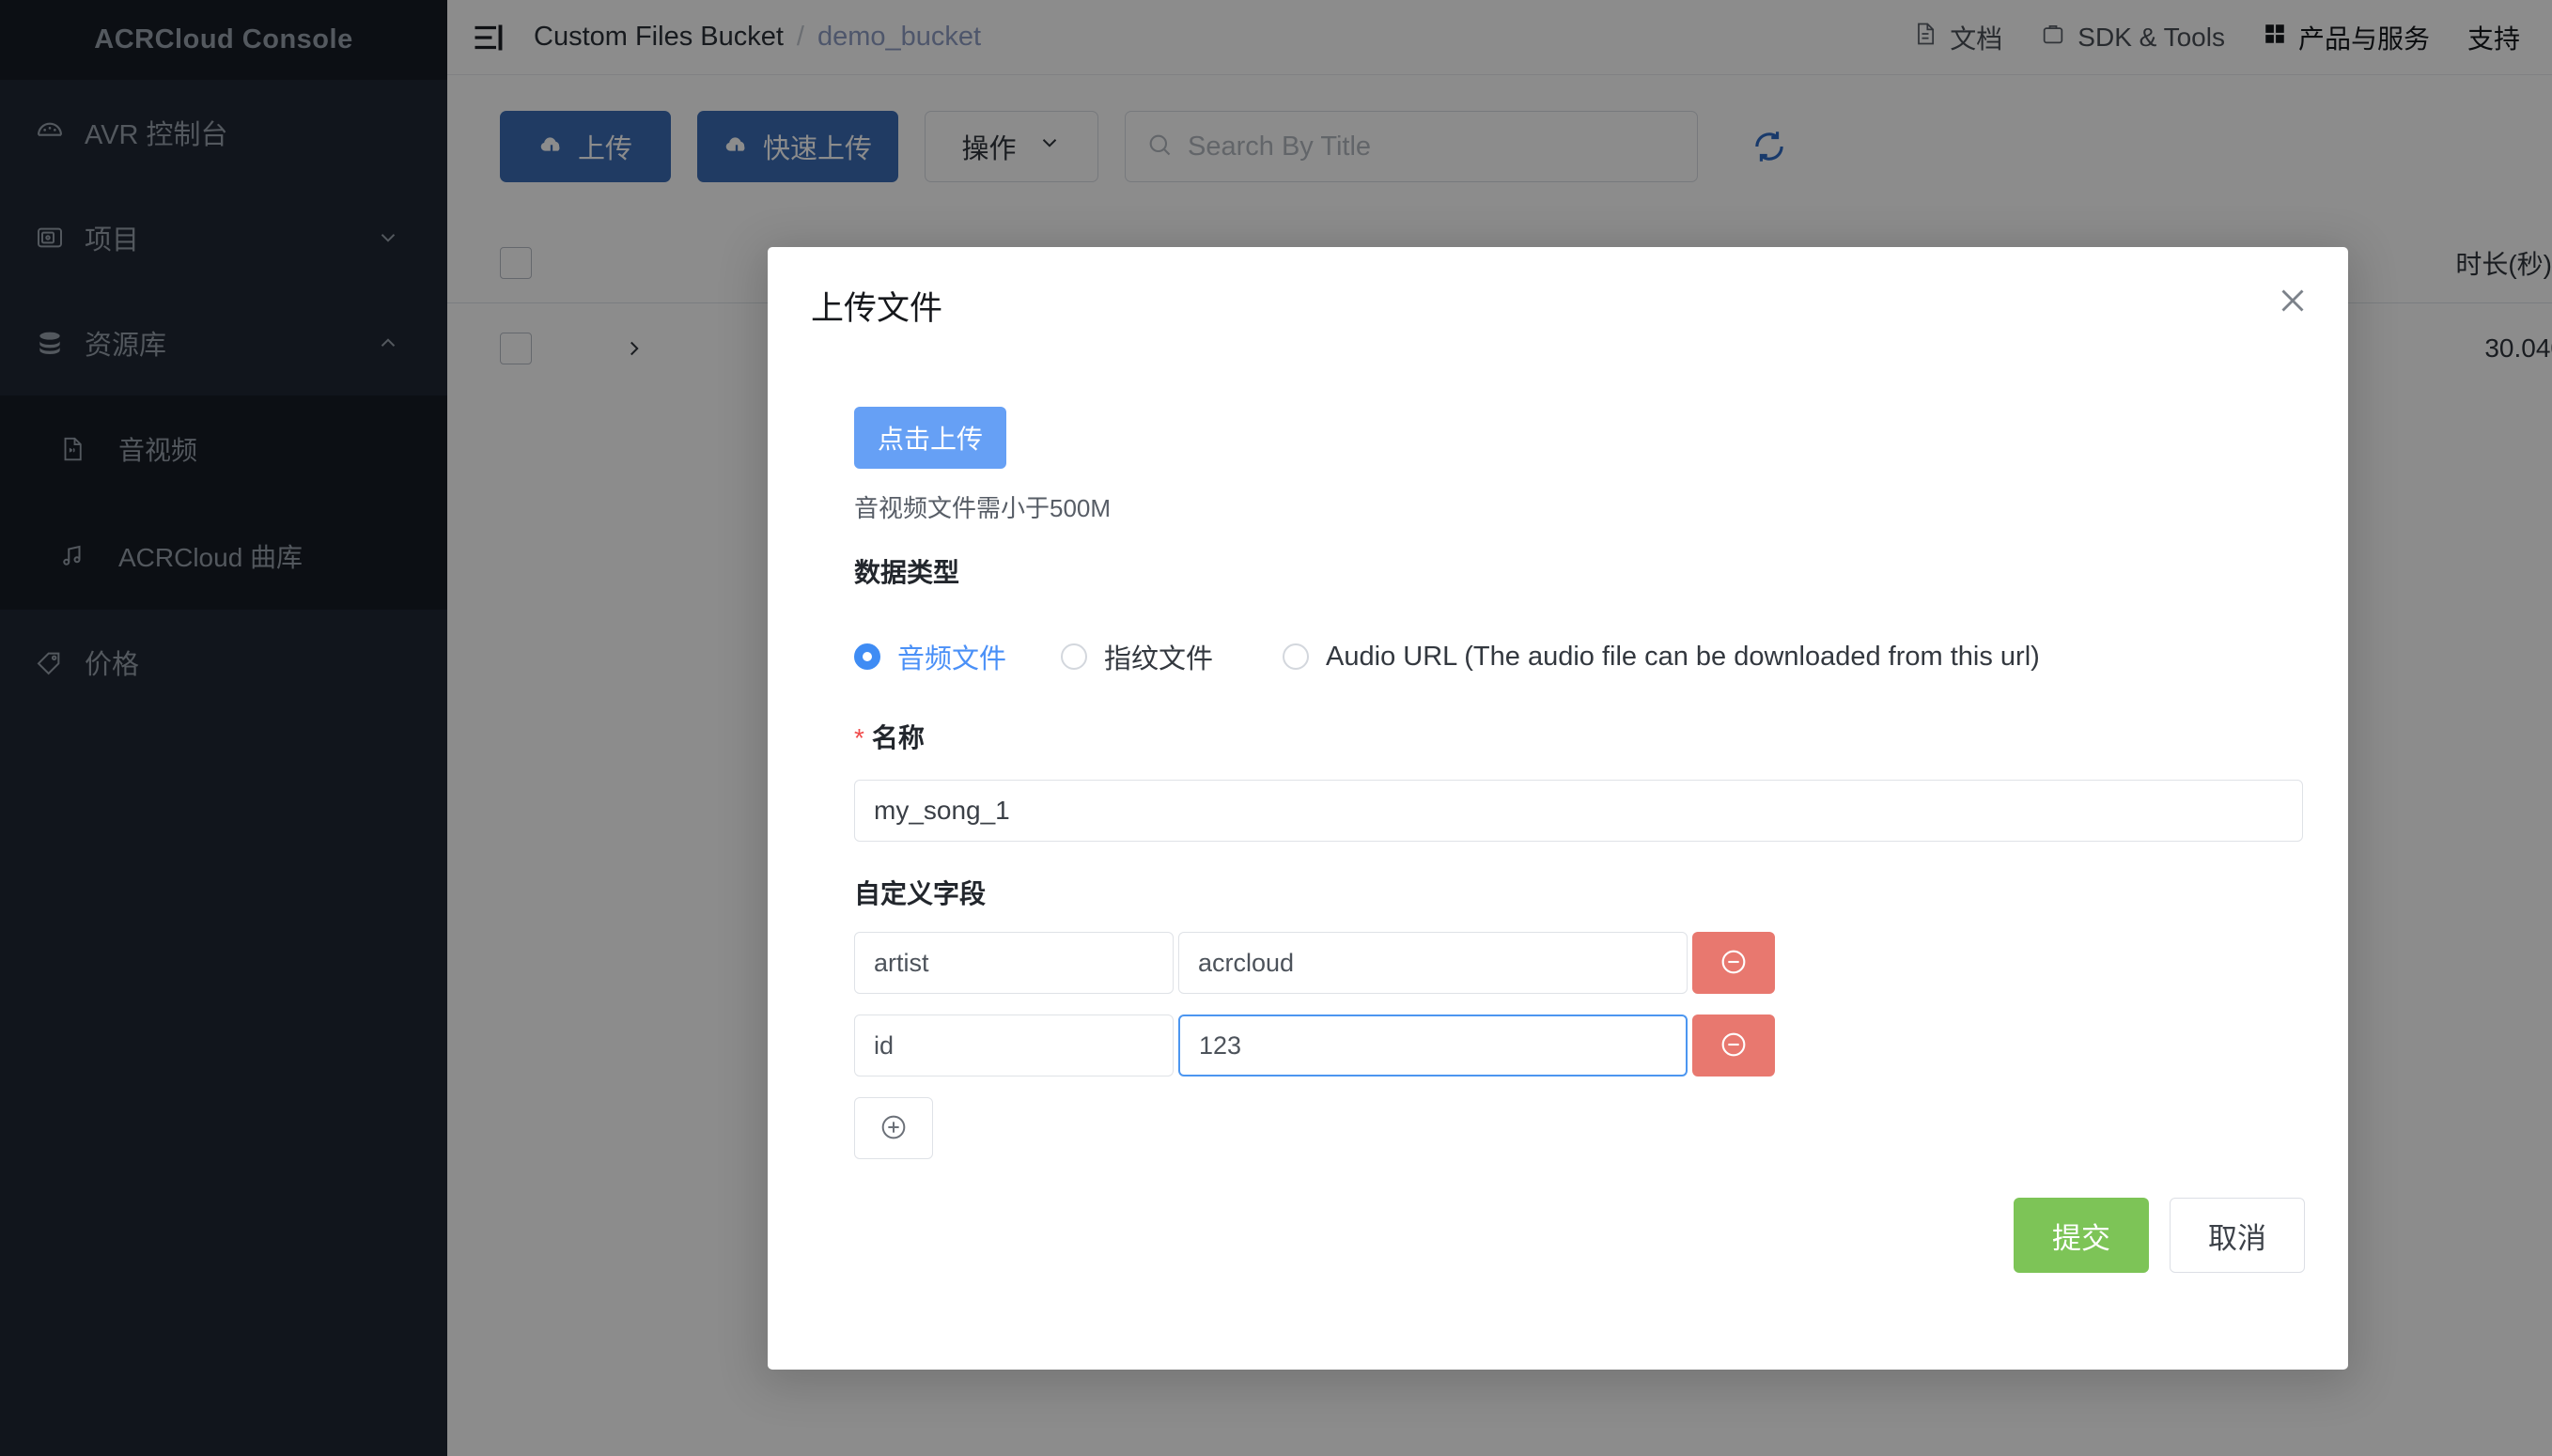 The height and width of the screenshot is (1456, 2552). Describe the element at coordinates (930, 438) in the screenshot. I see `click-upload-button: 点击上传` at that location.